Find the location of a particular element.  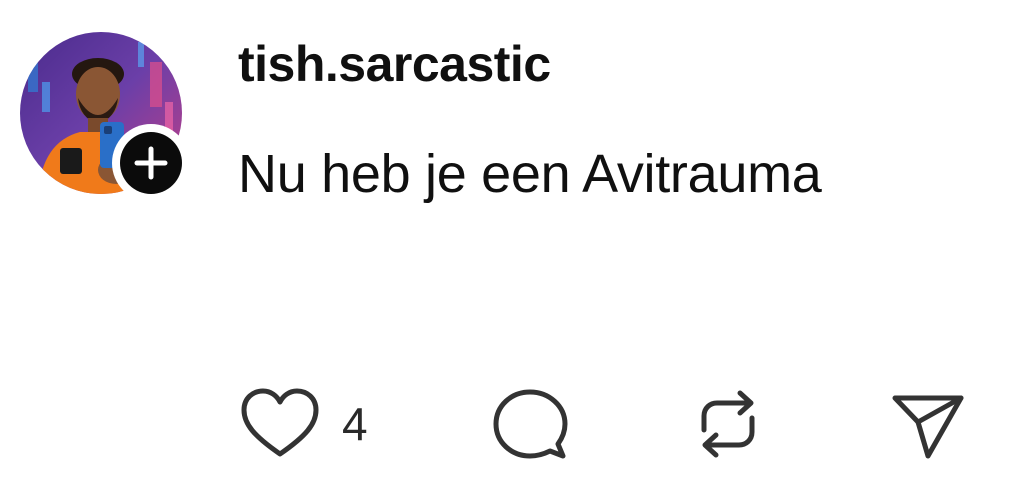

username: tish.sarcastic is located at coordinates (394, 64).